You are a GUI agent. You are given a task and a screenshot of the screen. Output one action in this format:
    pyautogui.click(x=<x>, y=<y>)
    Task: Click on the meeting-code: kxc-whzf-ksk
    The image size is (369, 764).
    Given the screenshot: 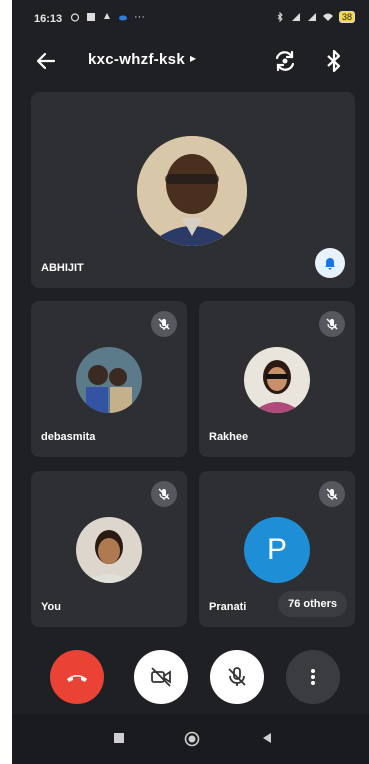 What is the action you would take?
    pyautogui.click(x=136, y=59)
    